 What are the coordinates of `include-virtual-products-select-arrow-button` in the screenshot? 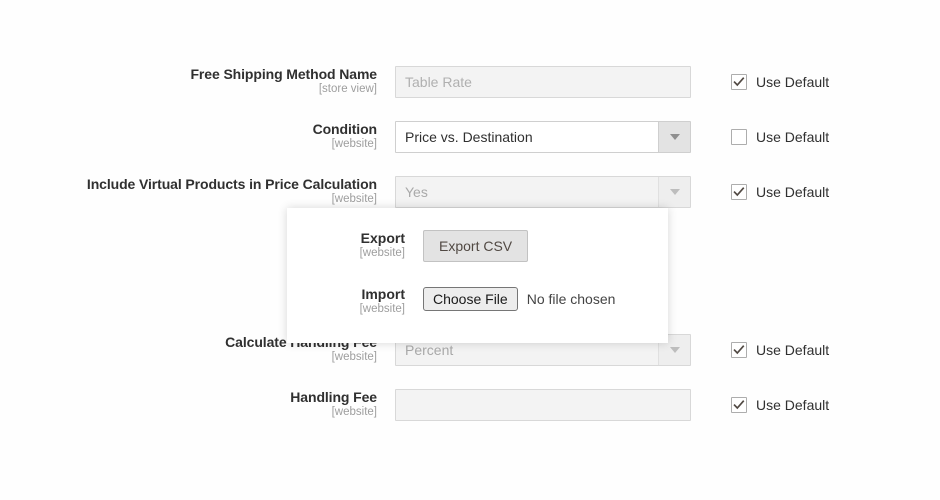 It's located at (674, 192).